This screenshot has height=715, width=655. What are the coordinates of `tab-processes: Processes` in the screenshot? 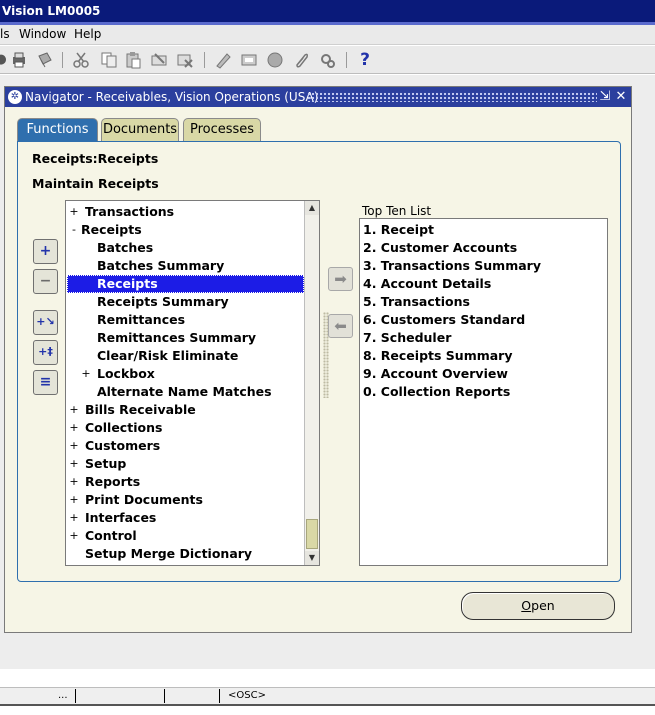 It's located at (222, 130).